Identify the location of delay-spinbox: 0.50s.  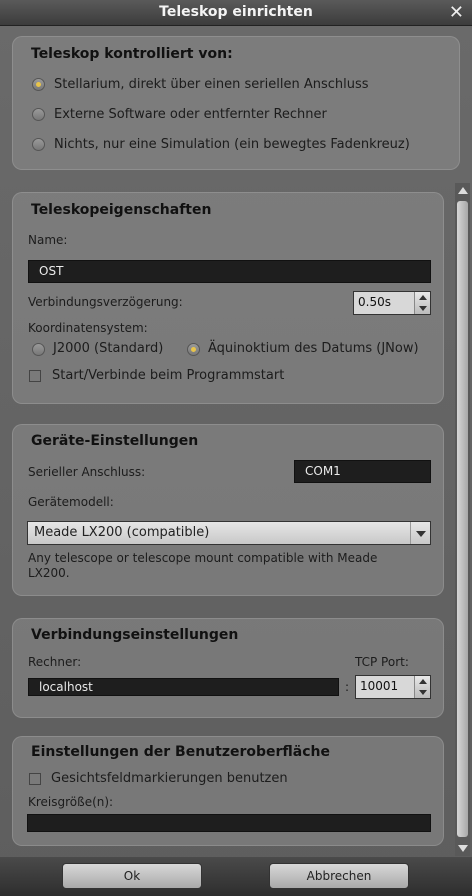
(392, 303).